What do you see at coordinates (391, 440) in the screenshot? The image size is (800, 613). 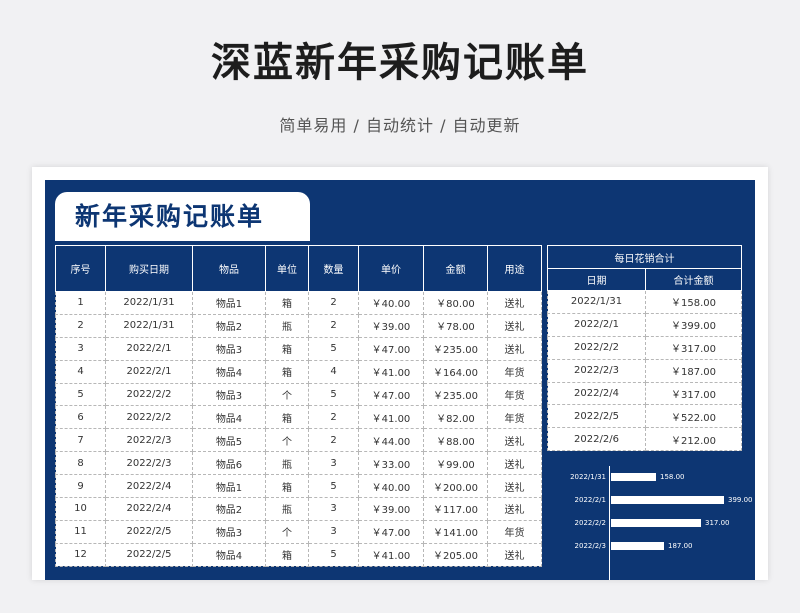 I see `table-cell: ￥44.00` at bounding box center [391, 440].